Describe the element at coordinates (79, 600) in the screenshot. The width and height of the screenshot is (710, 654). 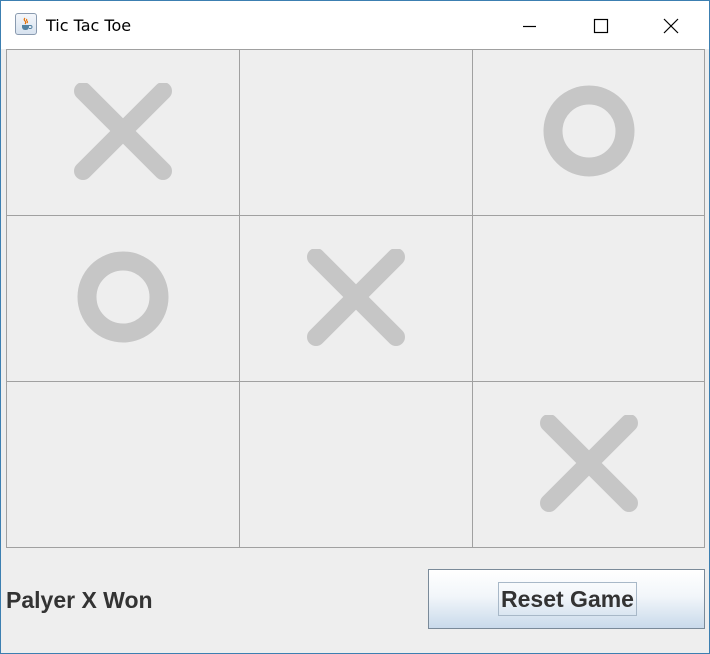
I see `status-label: Palyer X Won` at that location.